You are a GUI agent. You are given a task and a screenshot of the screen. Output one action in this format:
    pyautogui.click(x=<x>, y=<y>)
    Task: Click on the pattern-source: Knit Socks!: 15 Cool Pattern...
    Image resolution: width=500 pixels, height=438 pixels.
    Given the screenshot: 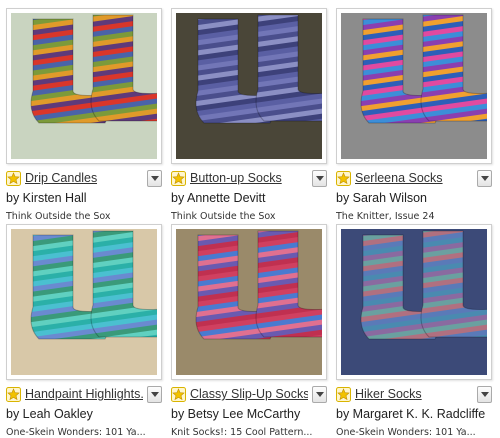 What is the action you would take?
    pyautogui.click(x=242, y=432)
    